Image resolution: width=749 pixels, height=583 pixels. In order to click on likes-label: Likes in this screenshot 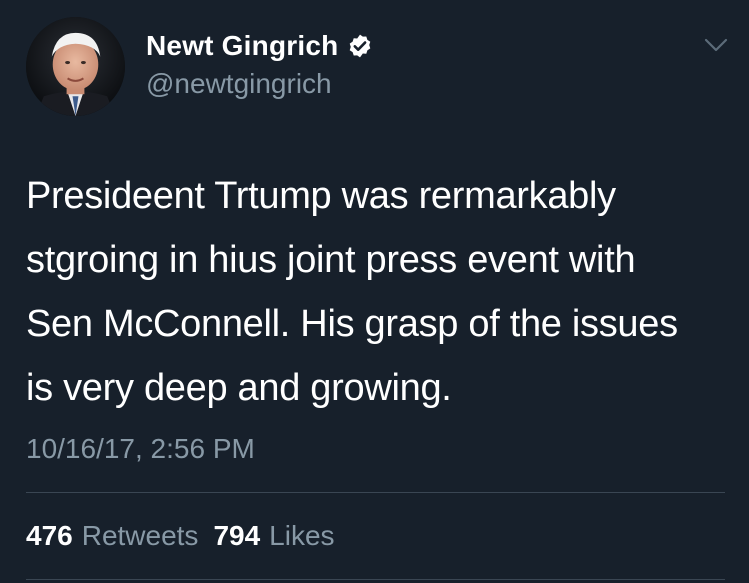, I will do `click(302, 535)`.